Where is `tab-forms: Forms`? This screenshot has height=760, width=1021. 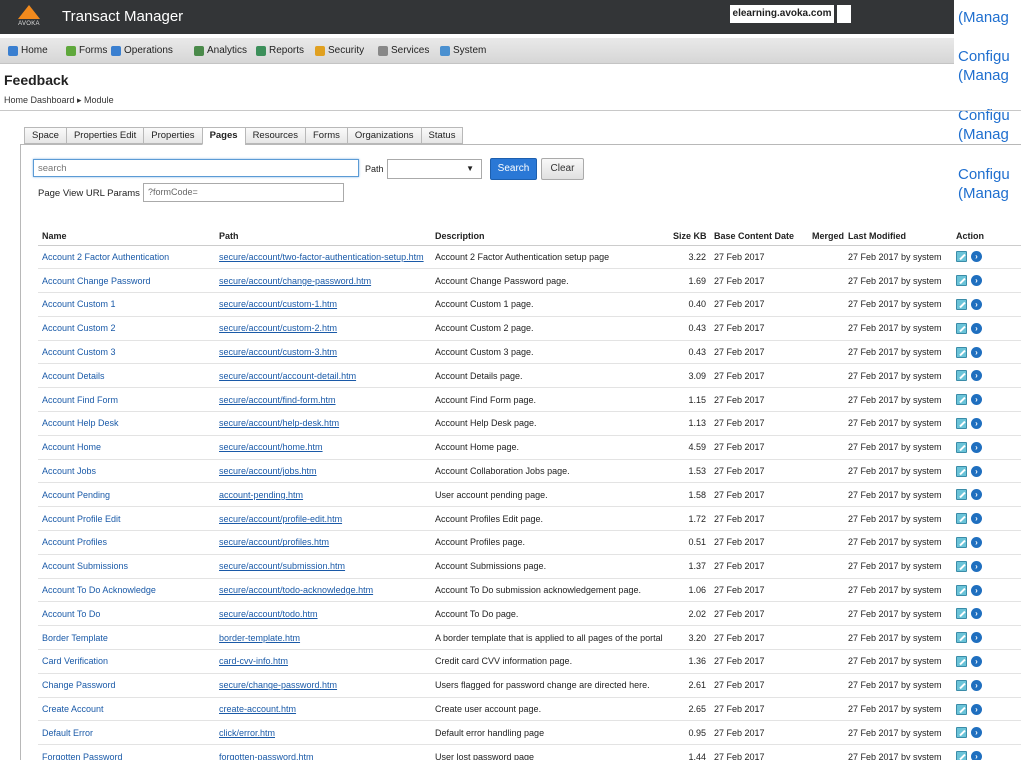 tab-forms: Forms is located at coordinates (325, 135).